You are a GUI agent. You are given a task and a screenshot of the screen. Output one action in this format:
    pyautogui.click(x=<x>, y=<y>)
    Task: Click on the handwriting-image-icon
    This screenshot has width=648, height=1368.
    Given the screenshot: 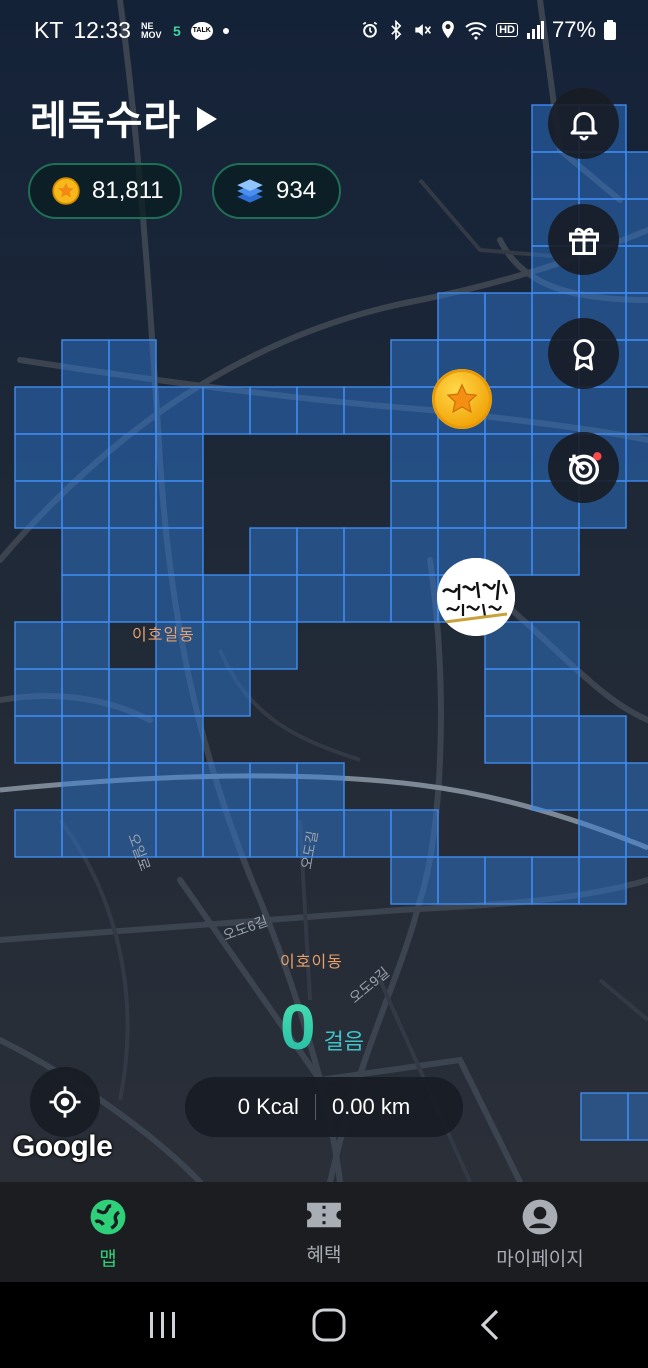 What is the action you would take?
    pyautogui.click(x=476, y=597)
    